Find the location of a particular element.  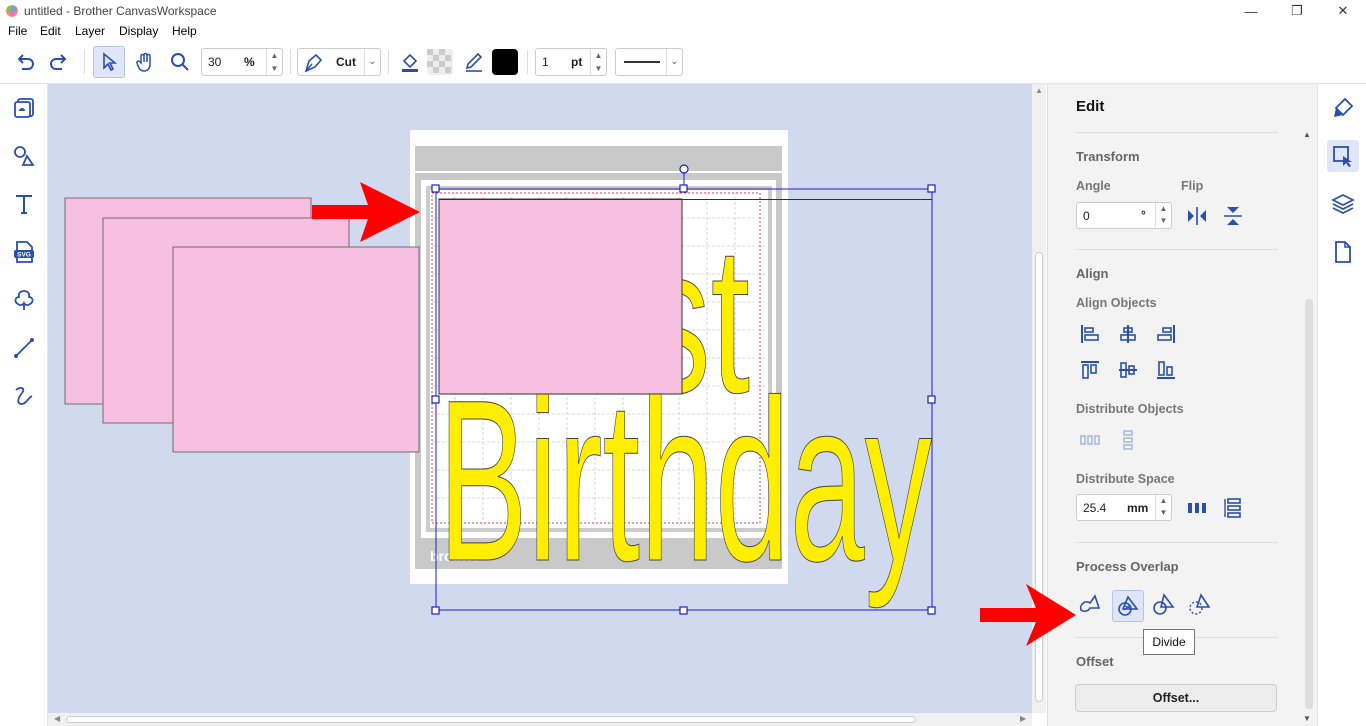

space-horizontal-icon is located at coordinates (1197, 508).